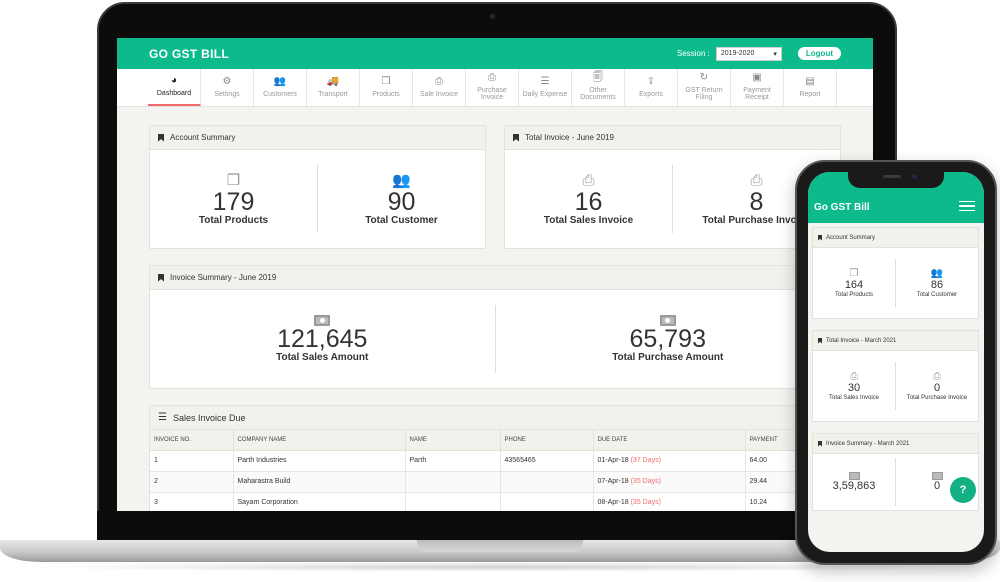  Describe the element at coordinates (588, 201) in the screenshot. I see `stat-value: 16` at that location.